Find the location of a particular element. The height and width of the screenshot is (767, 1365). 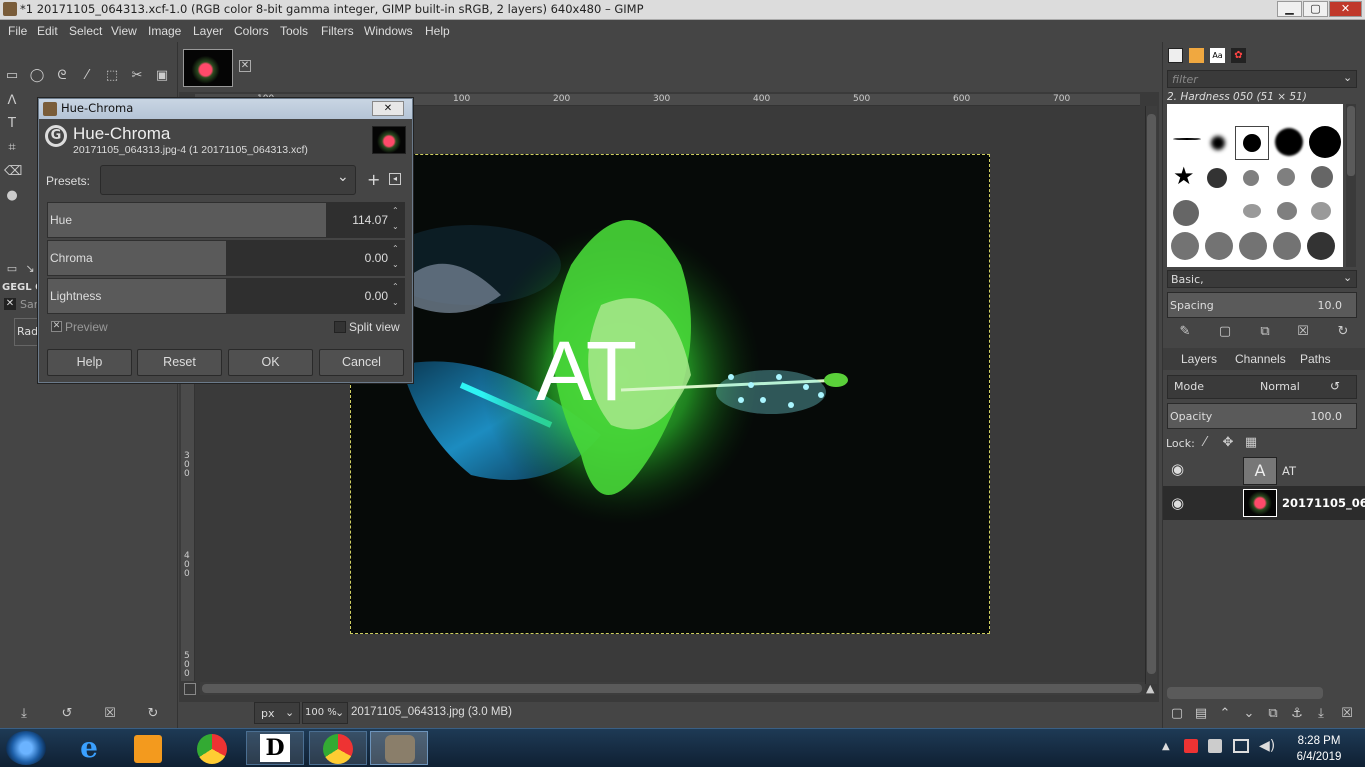

vertical-scrollbar is located at coordinates (1151, 395).